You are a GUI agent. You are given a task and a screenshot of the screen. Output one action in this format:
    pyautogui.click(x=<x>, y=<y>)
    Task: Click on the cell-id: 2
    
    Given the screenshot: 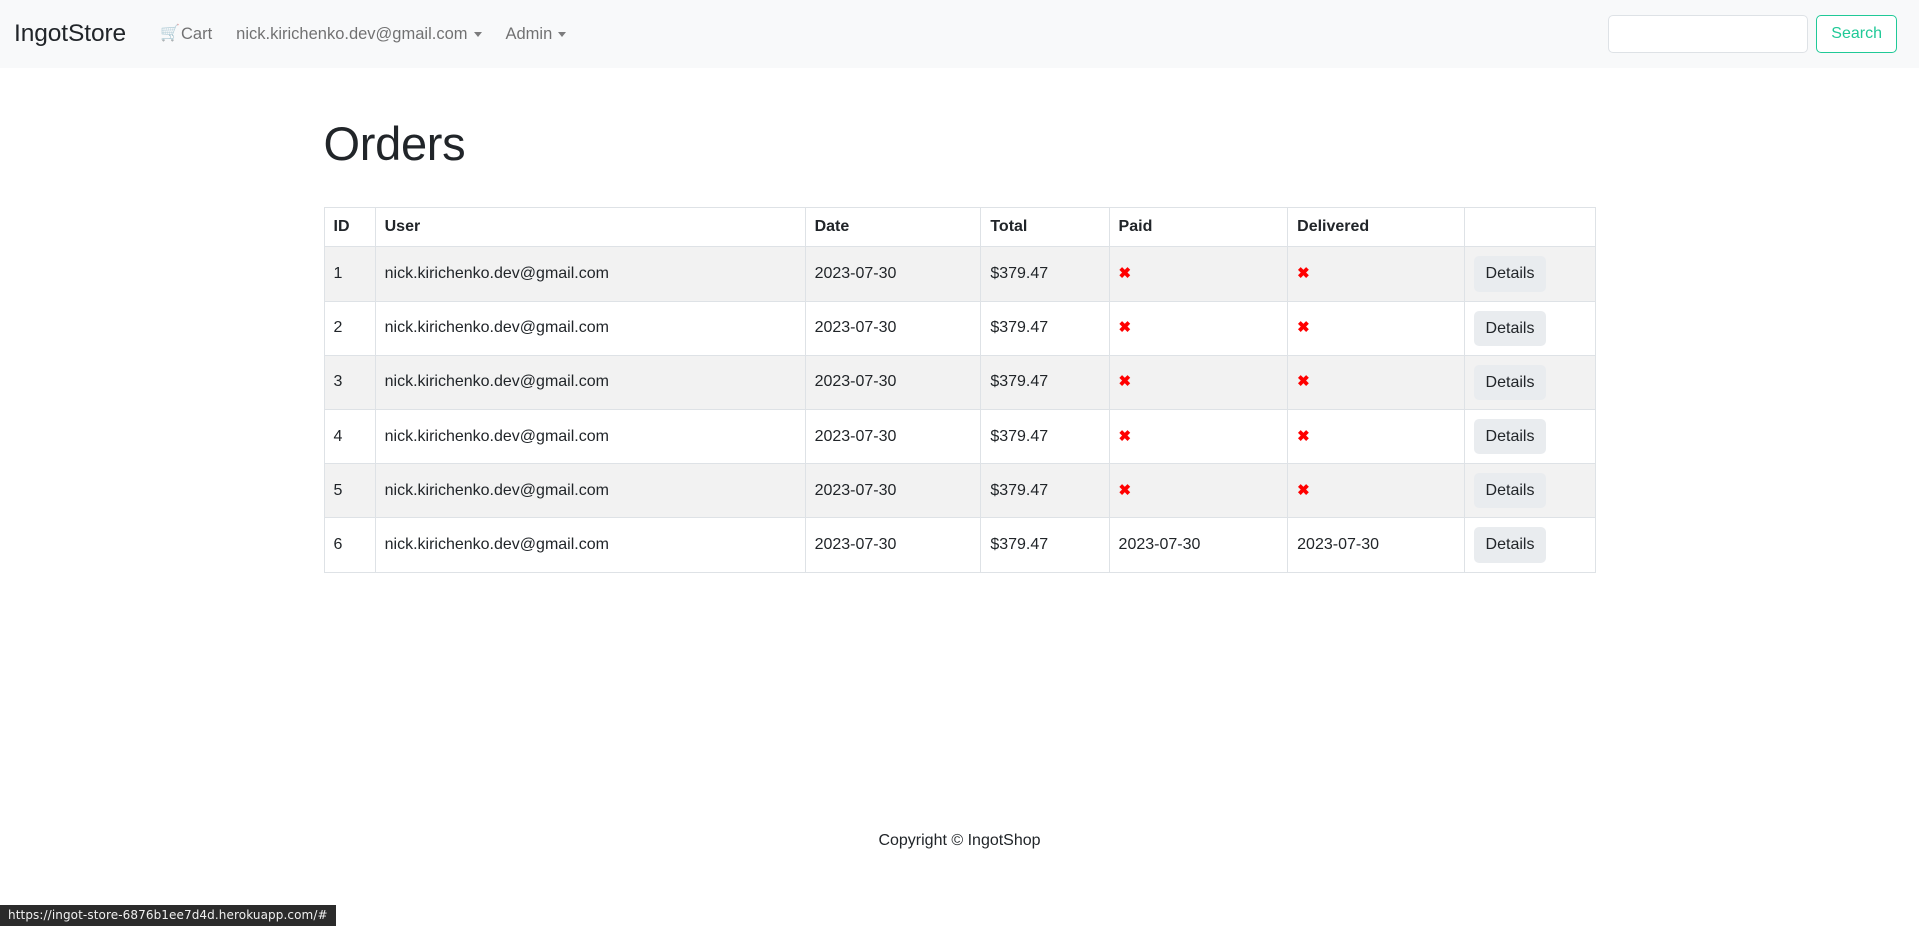 What is the action you would take?
    pyautogui.click(x=349, y=328)
    